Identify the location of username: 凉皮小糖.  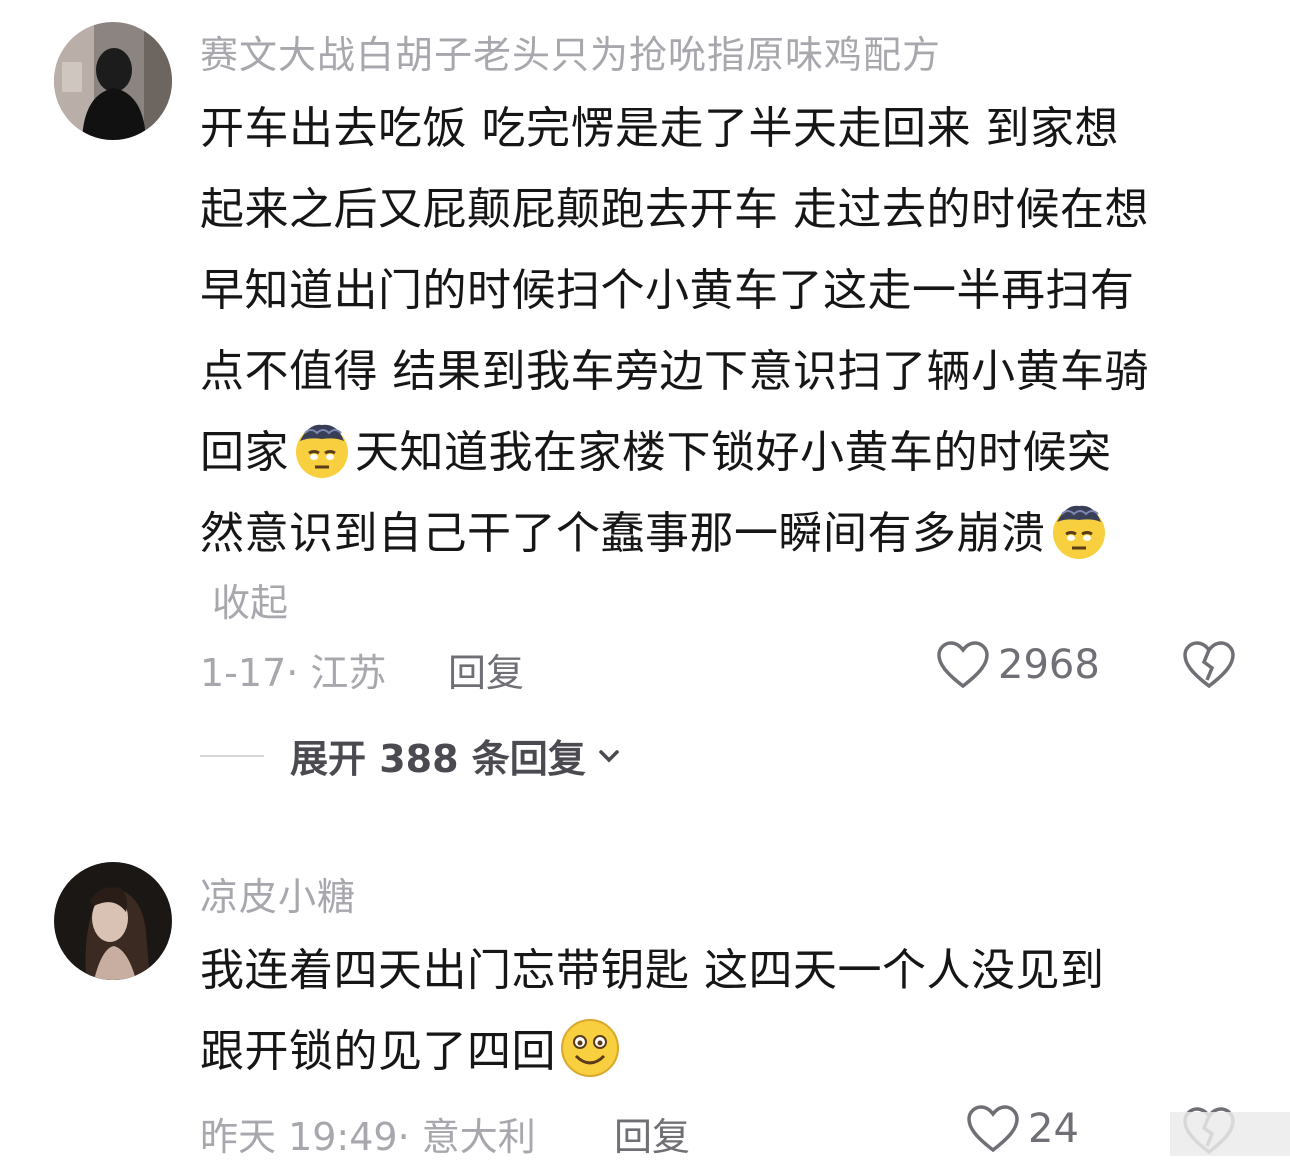
(278, 893).